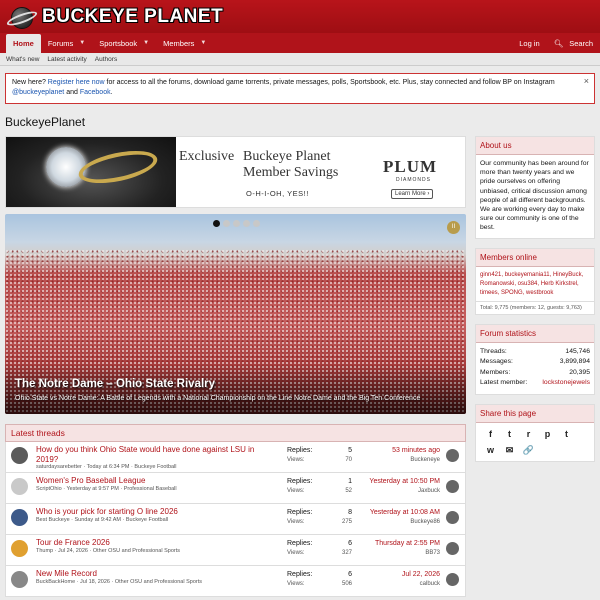 This screenshot has width=600, height=600. What do you see at coordinates (535, 257) in the screenshot?
I see `members-online-header: Members online` at bounding box center [535, 257].